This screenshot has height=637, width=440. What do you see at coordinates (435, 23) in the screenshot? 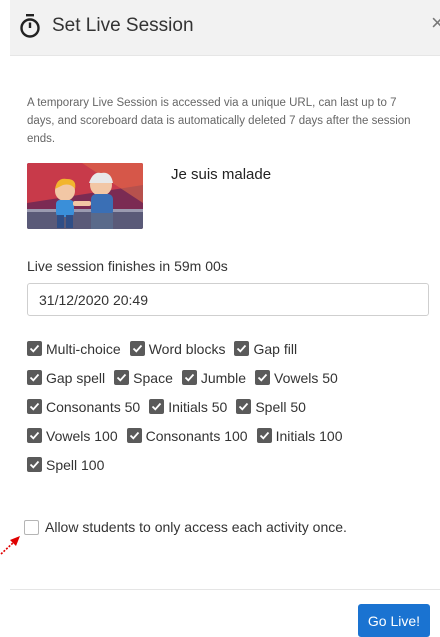
I see `close-icon: ×` at bounding box center [435, 23].